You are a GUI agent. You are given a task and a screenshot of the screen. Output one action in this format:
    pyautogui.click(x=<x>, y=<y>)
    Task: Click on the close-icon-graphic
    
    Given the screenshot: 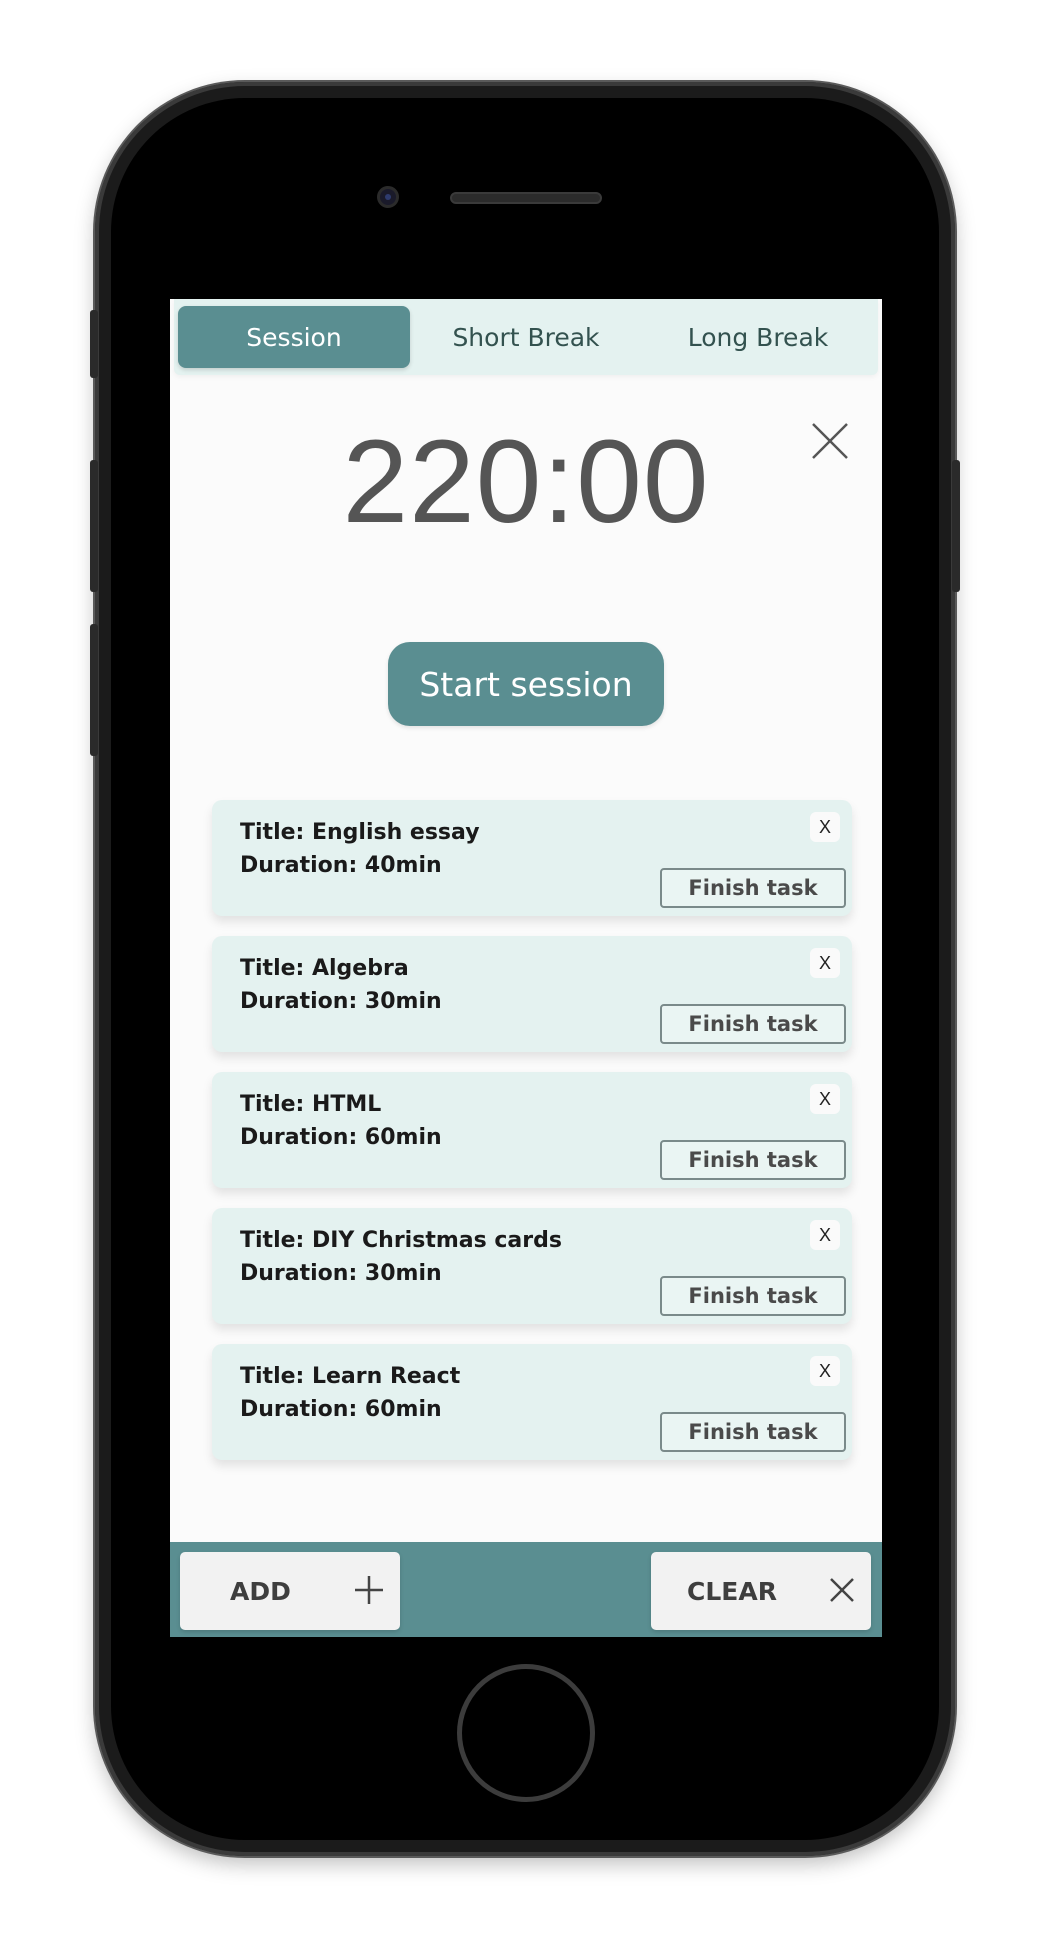 What is the action you would take?
    pyautogui.click(x=830, y=441)
    